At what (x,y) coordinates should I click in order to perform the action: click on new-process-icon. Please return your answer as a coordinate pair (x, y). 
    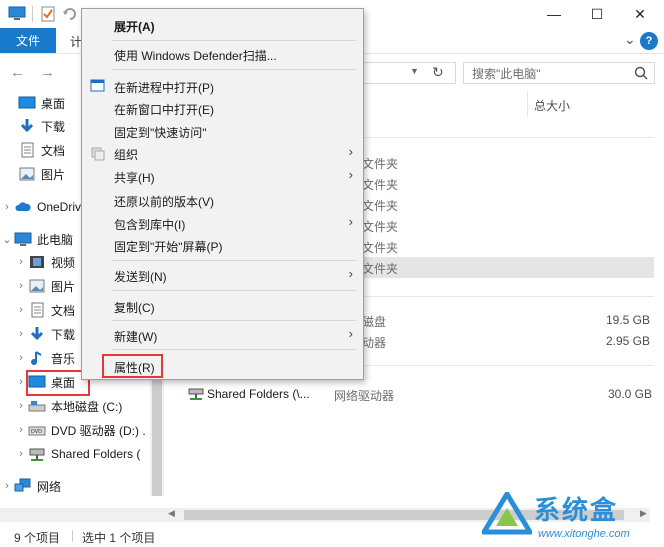
    Looking at the image, I should click on (98, 86).